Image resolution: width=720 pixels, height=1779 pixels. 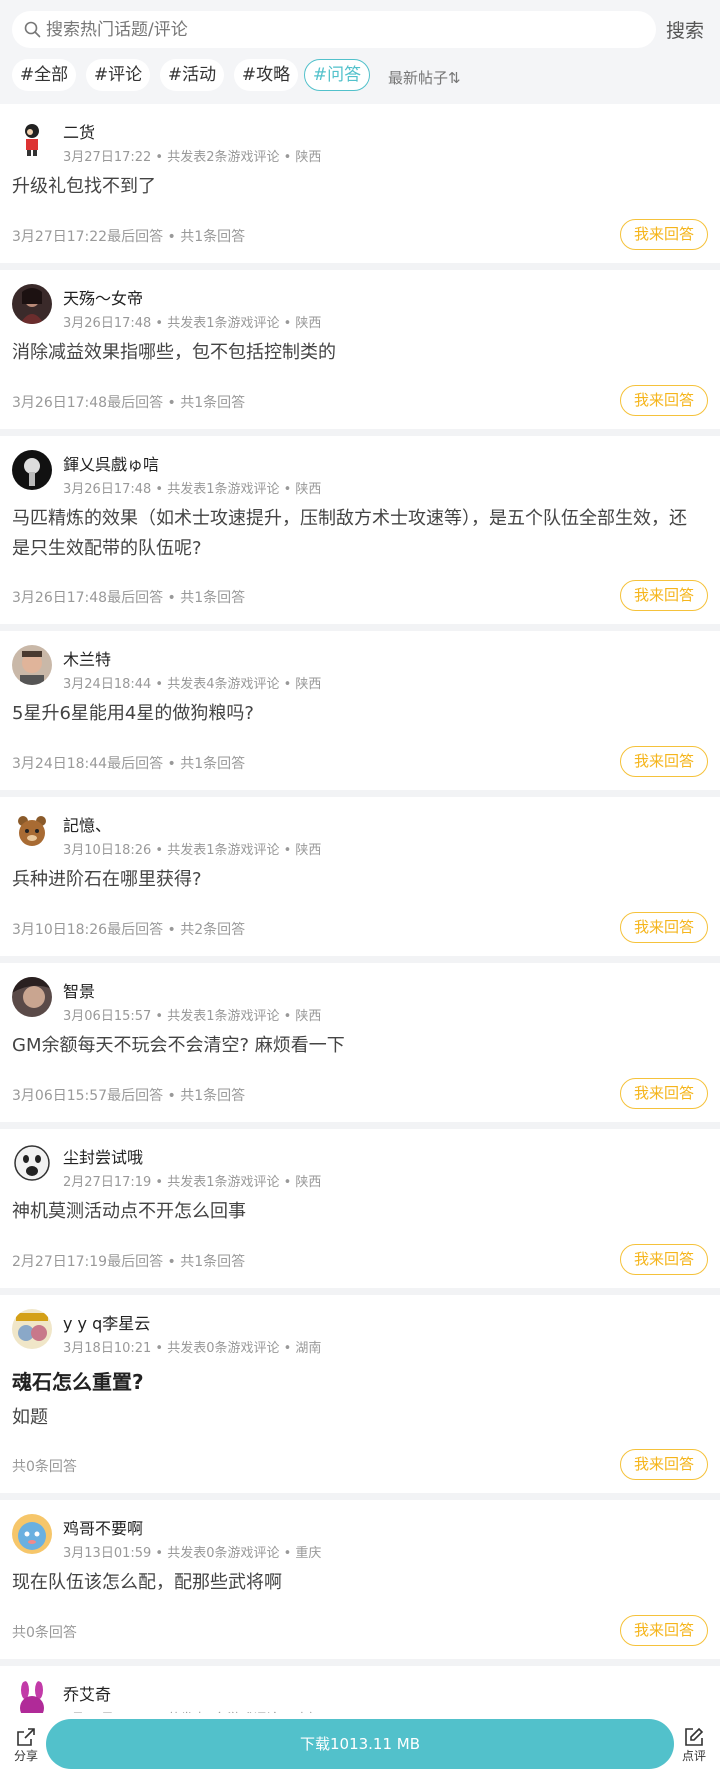 What do you see at coordinates (424, 77) in the screenshot?
I see `sort-latest: 最新帖子⇅` at bounding box center [424, 77].